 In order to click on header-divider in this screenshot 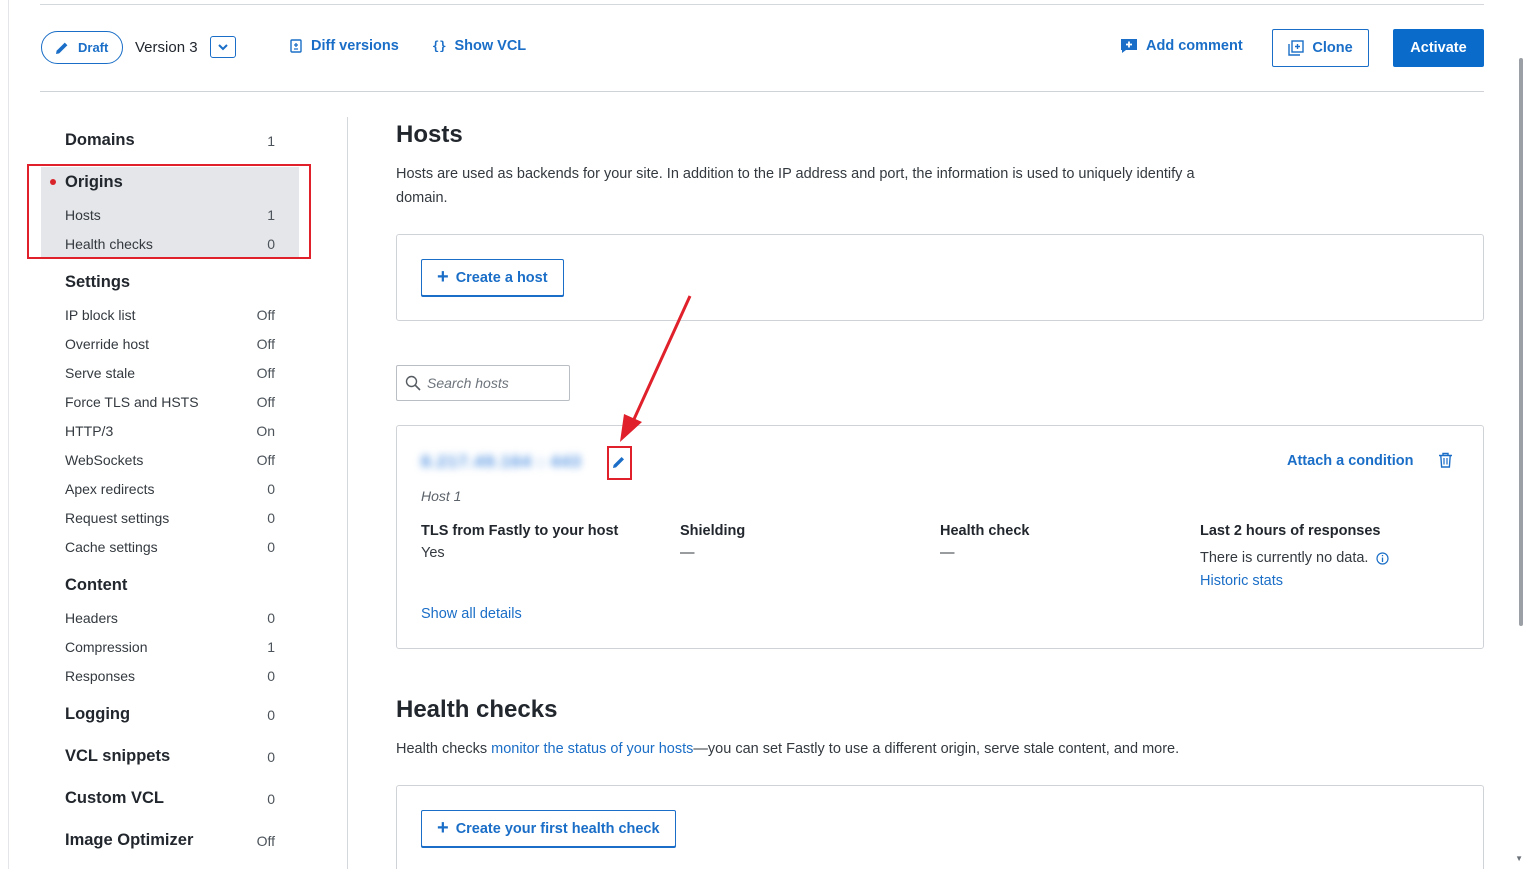, I will do `click(762, 91)`.